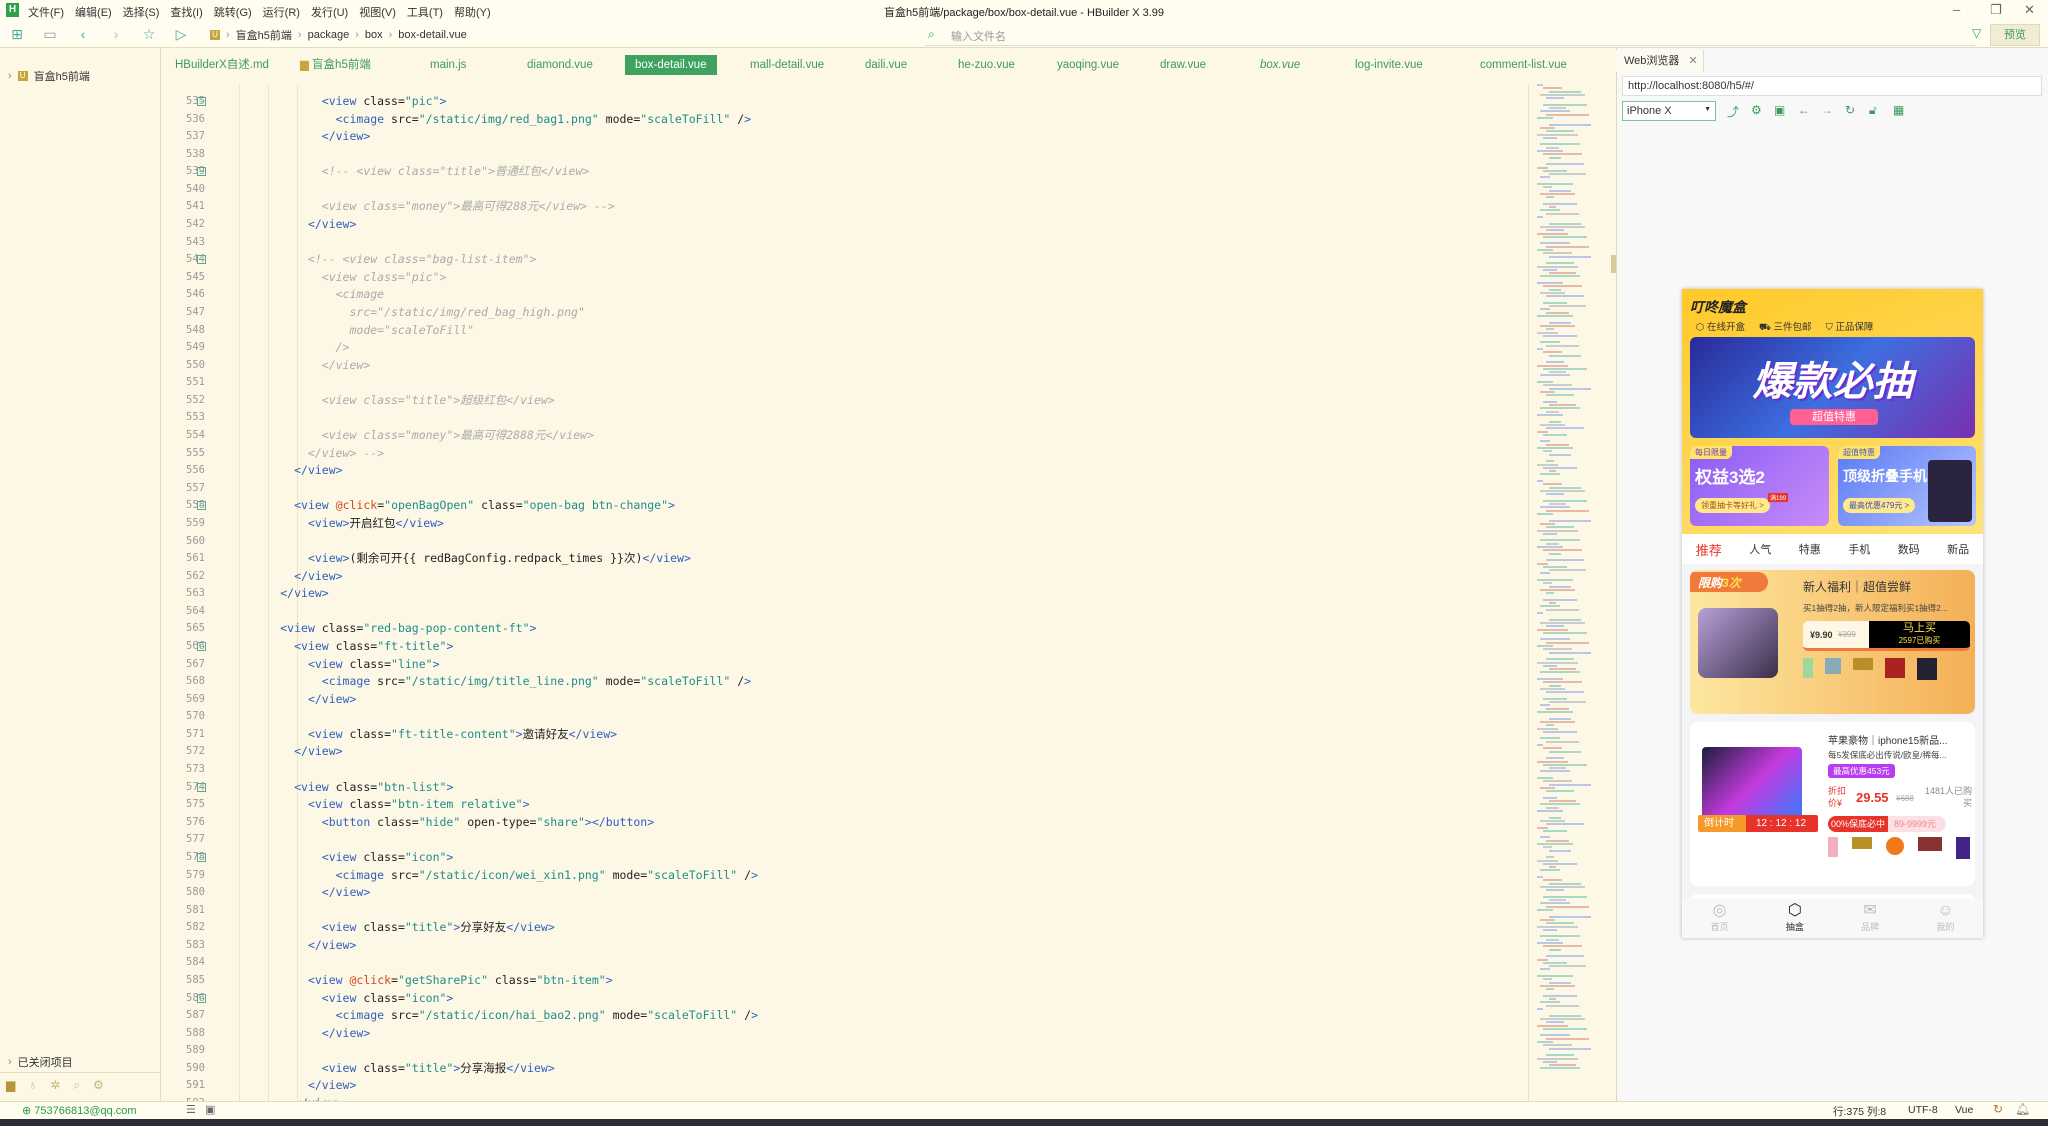 The image size is (2048, 1126). What do you see at coordinates (1964, 1110) in the screenshot?
I see `language-mode: Vue` at bounding box center [1964, 1110].